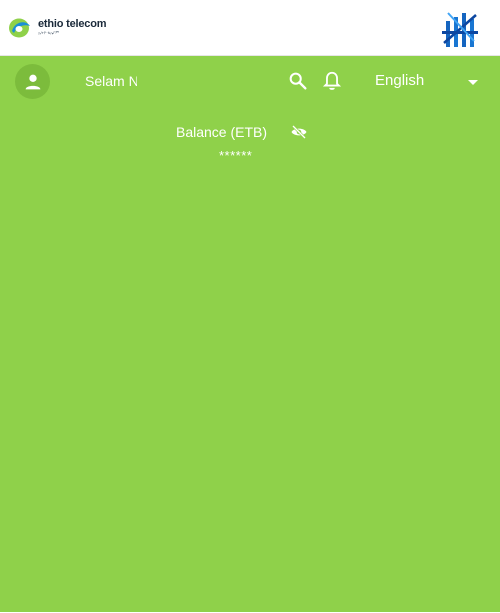 This screenshot has width=500, height=613. What do you see at coordinates (49, 32) in the screenshot?
I see `logo-subtext: ኢትዮ ቴሌኮም` at bounding box center [49, 32].